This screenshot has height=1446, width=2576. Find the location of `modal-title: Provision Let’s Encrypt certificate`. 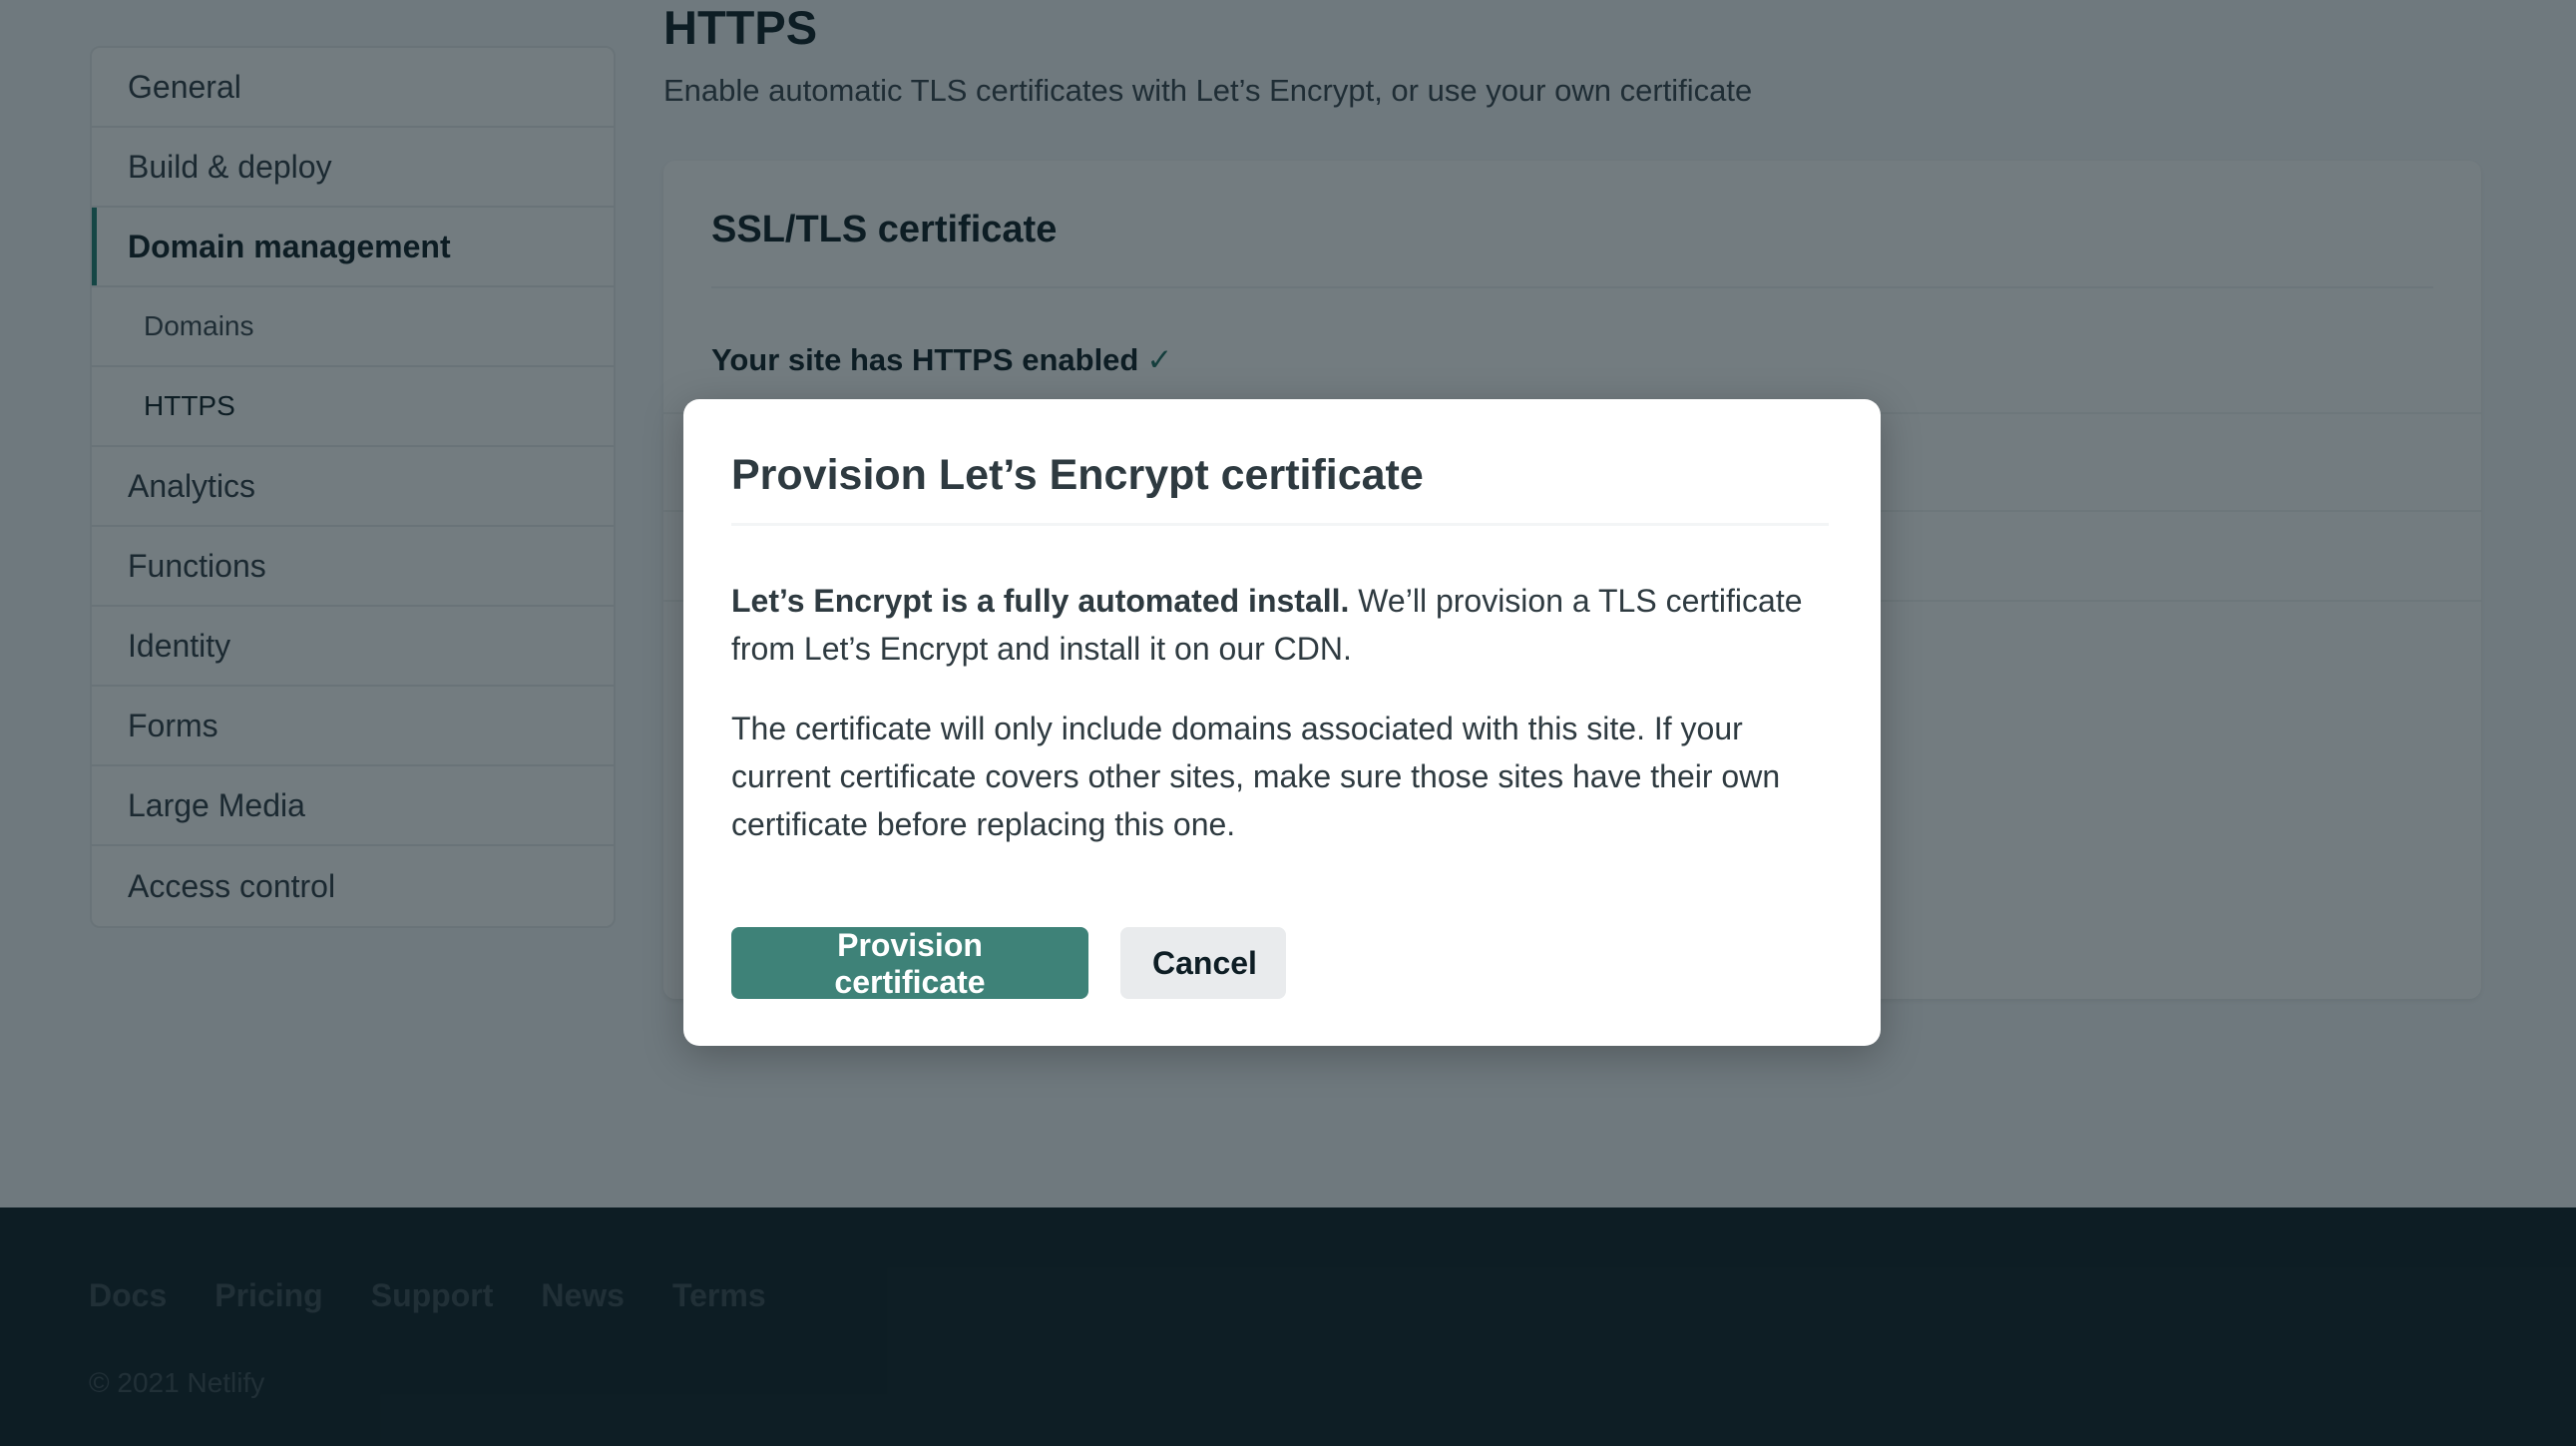

modal-title: Provision Let’s Encrypt certificate is located at coordinates (1077, 475).